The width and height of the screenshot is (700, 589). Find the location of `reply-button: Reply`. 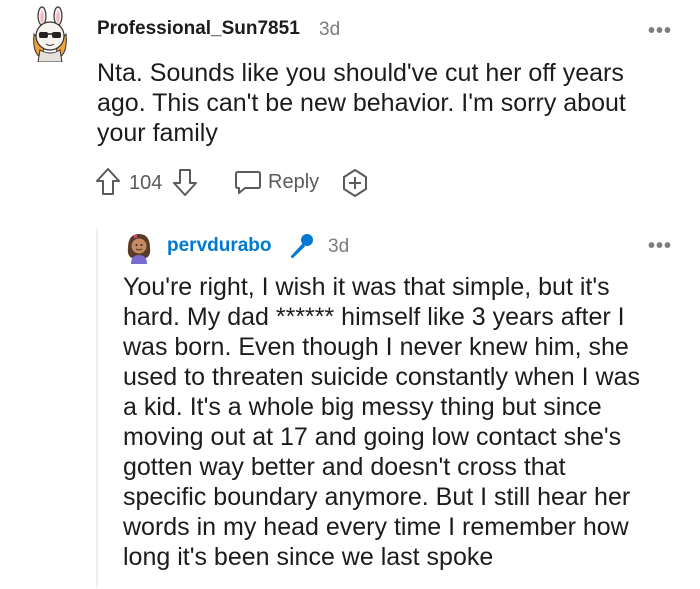

reply-button: Reply is located at coordinates (293, 182).